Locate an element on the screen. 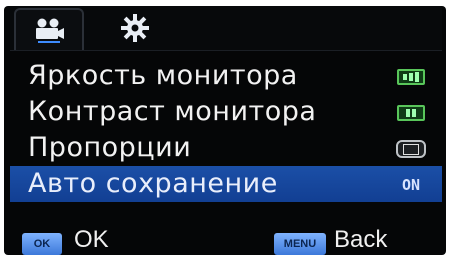 This screenshot has height=255, width=450. camera-icon is located at coordinates (49, 30).